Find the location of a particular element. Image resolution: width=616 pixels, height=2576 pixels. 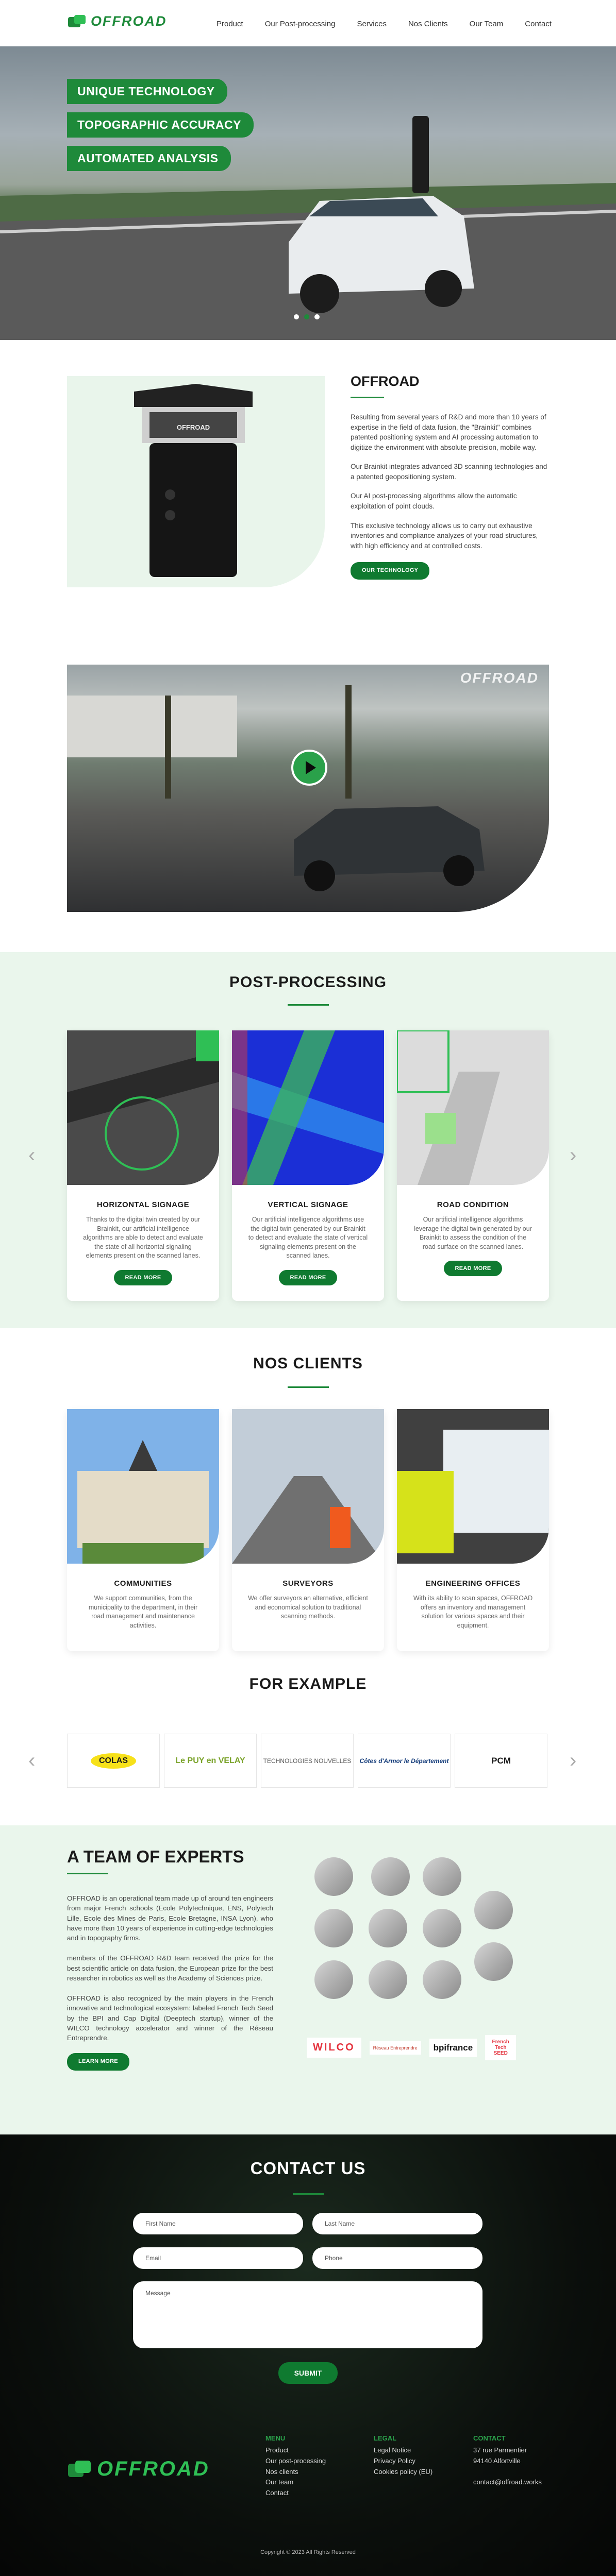

partner-logo-reseau-entreprendre: Réseau Entreprendre is located at coordinates (395, 2048).